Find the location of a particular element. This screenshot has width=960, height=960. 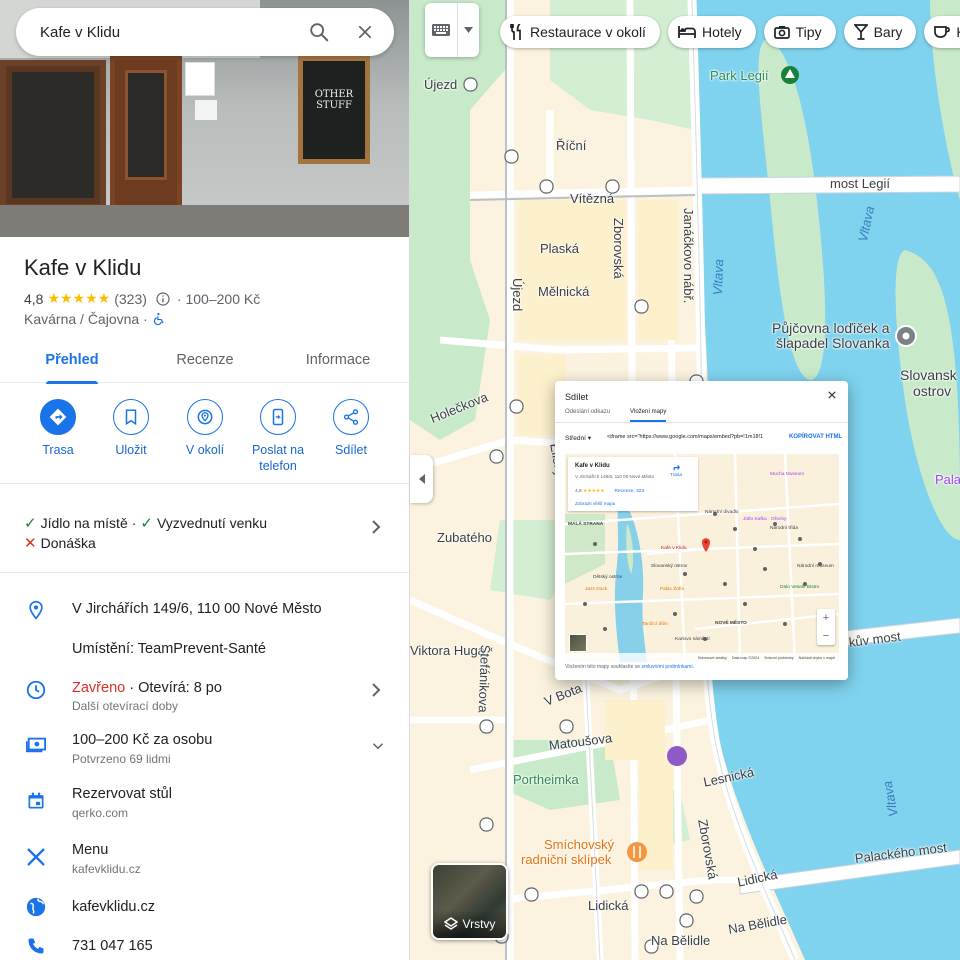

tab-reviews: Recenze is located at coordinates (205, 359).